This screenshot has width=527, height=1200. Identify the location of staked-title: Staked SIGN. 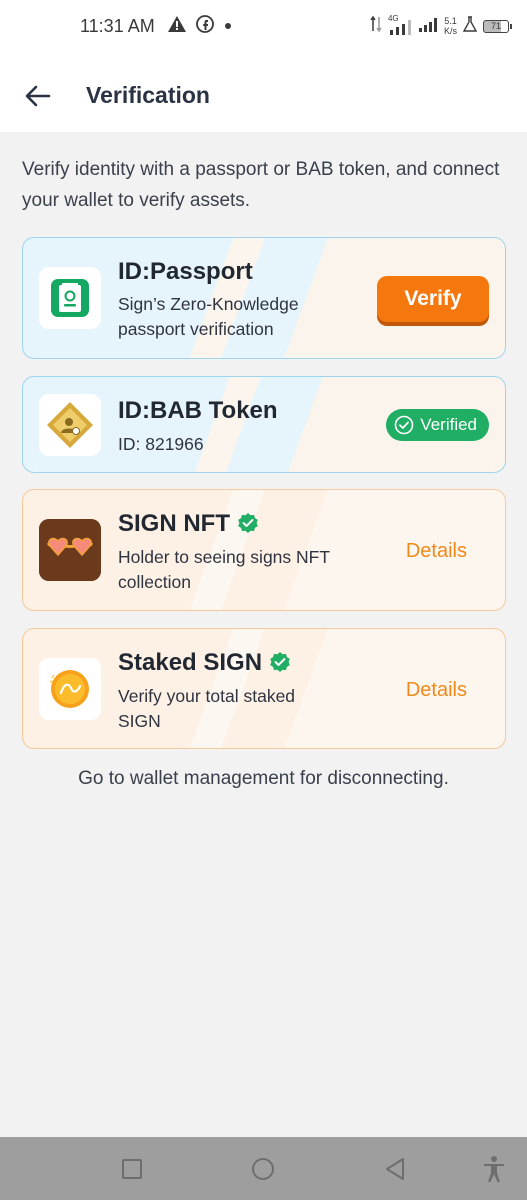
(205, 663).